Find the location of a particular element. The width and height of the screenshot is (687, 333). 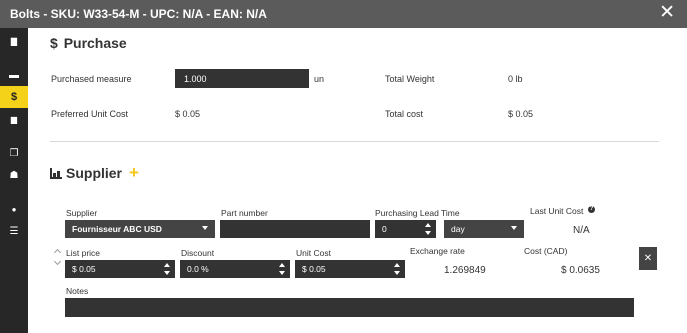

exchange-rate-label: Exchange rate is located at coordinates (437, 251).